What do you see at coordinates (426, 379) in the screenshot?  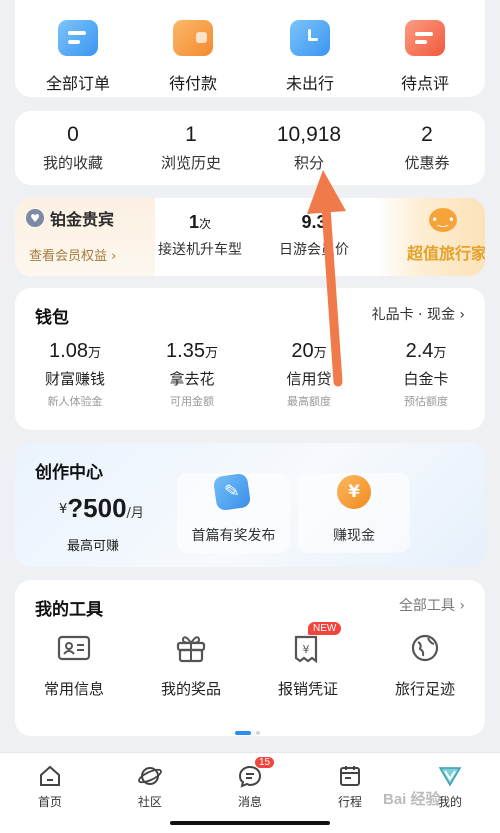 I see `platinum-card-label: 白金卡` at bounding box center [426, 379].